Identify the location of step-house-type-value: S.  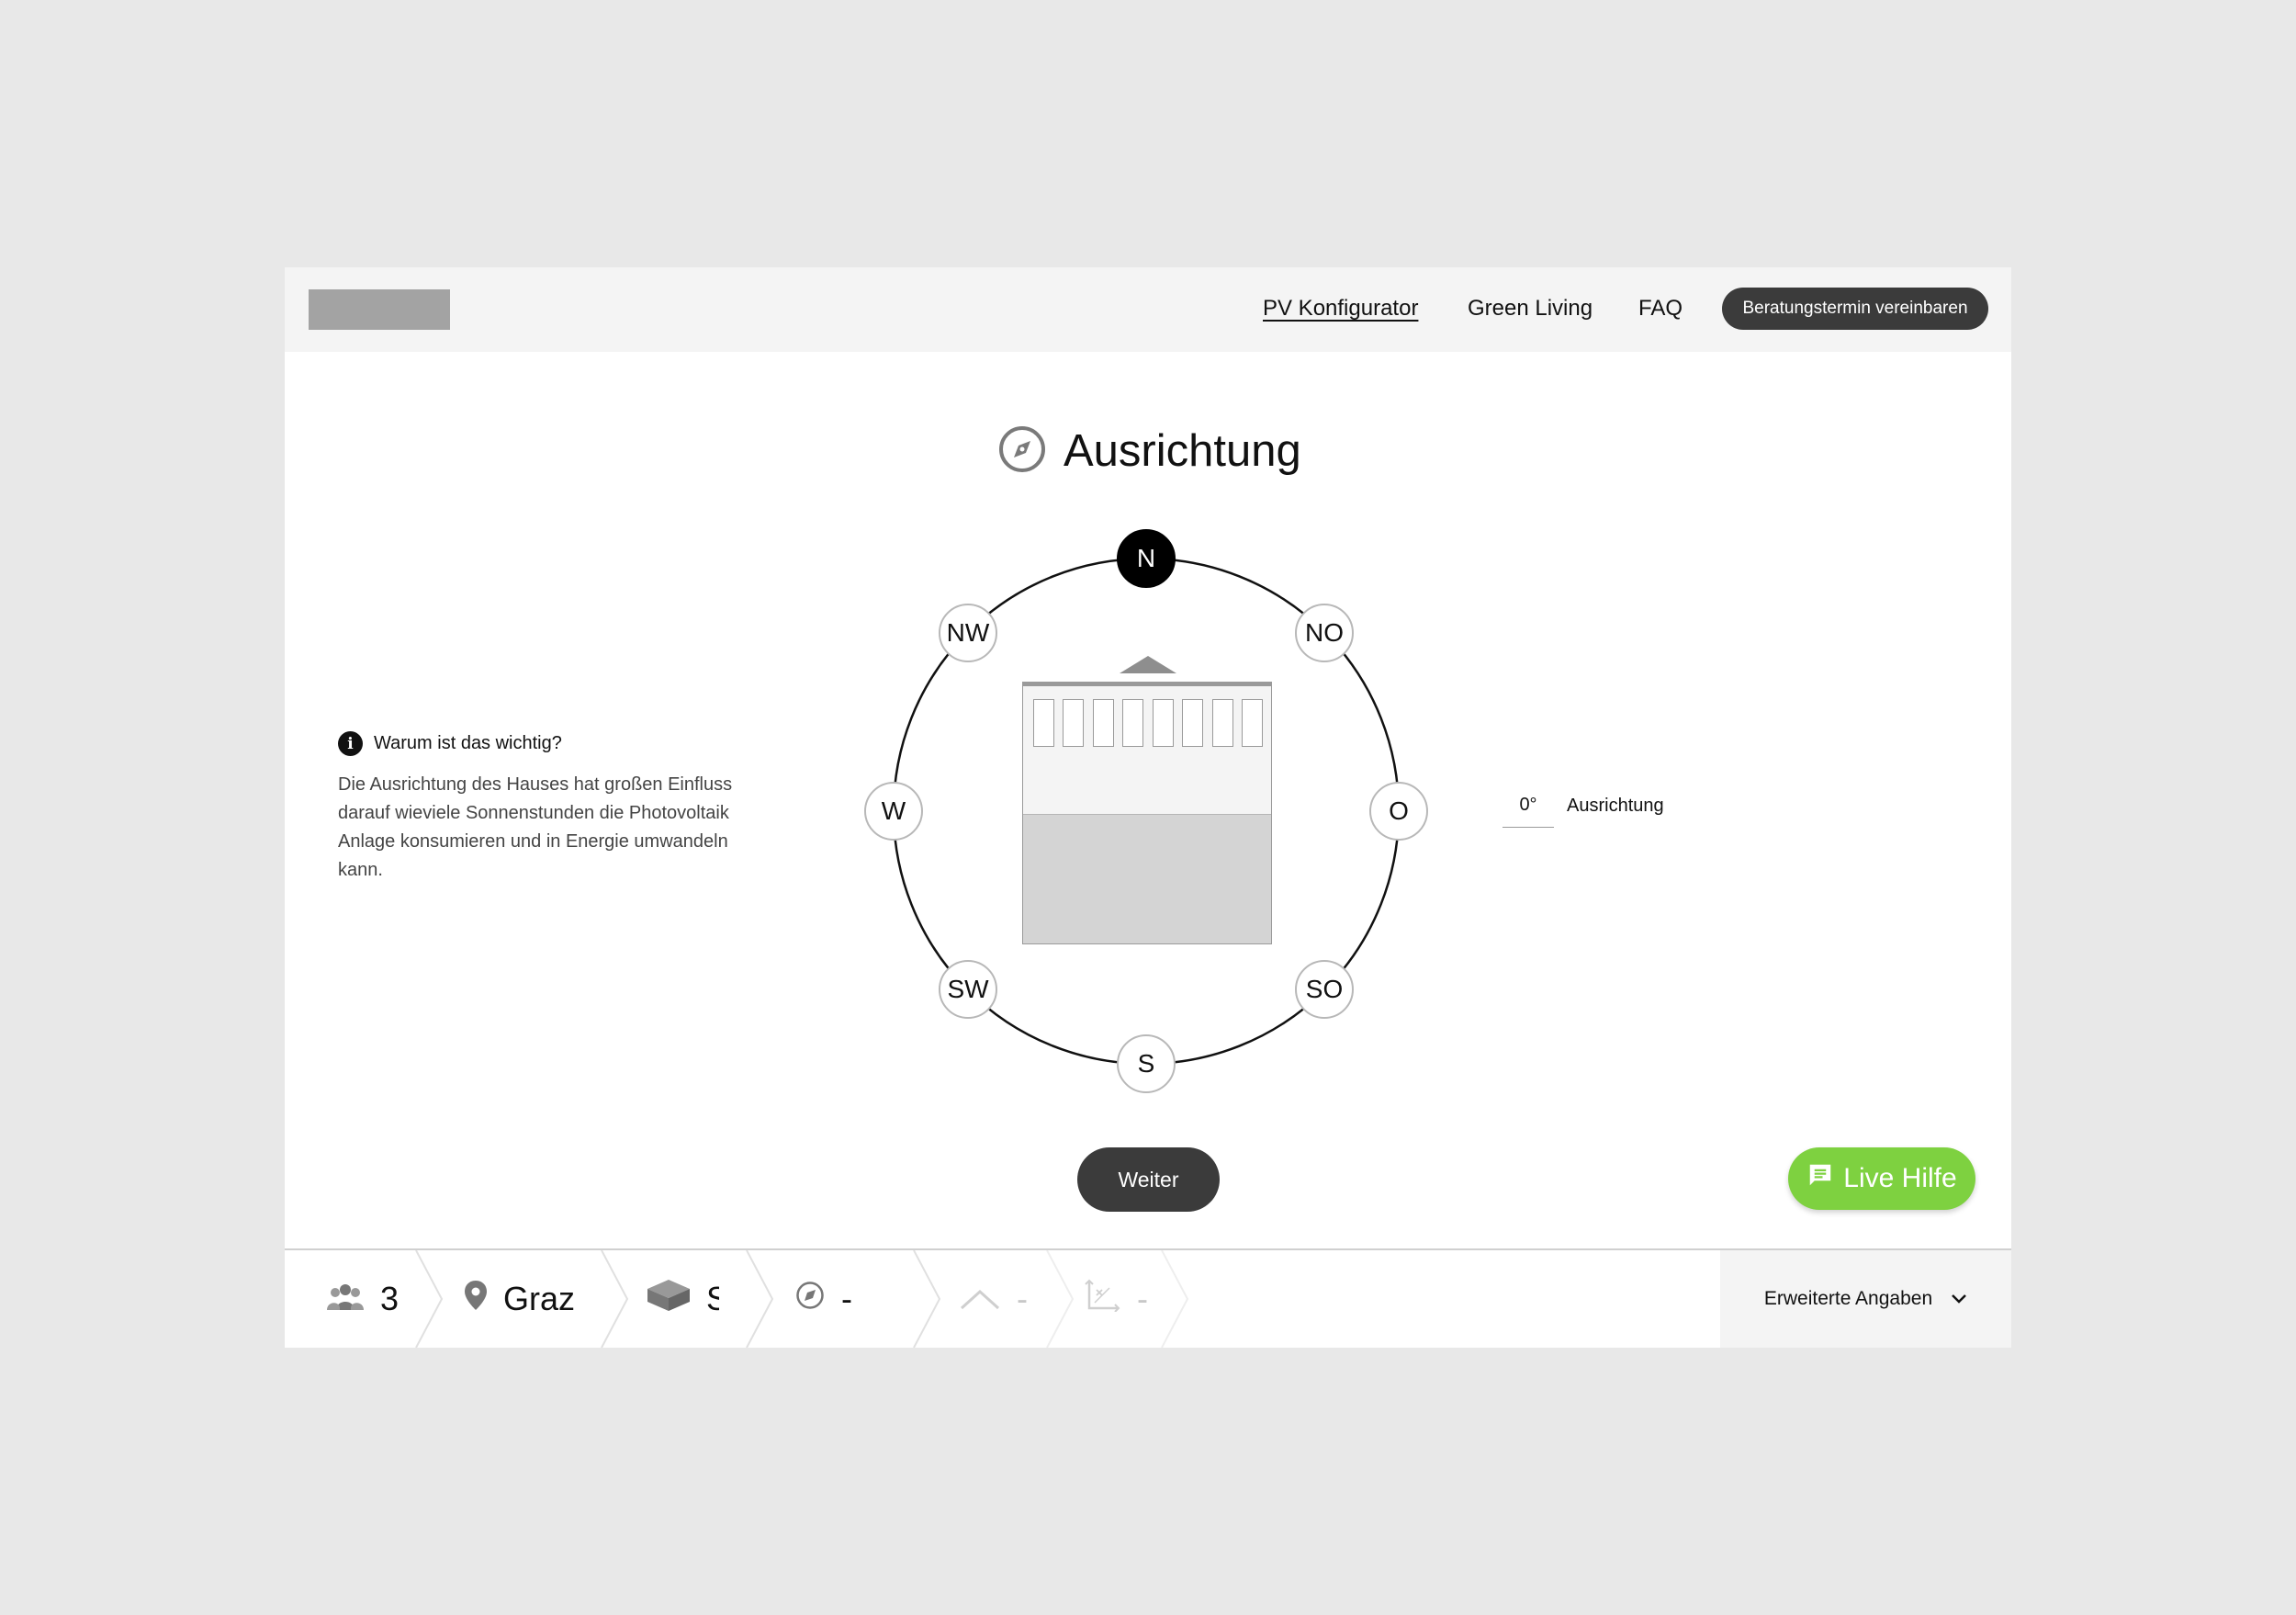
(712, 1298).